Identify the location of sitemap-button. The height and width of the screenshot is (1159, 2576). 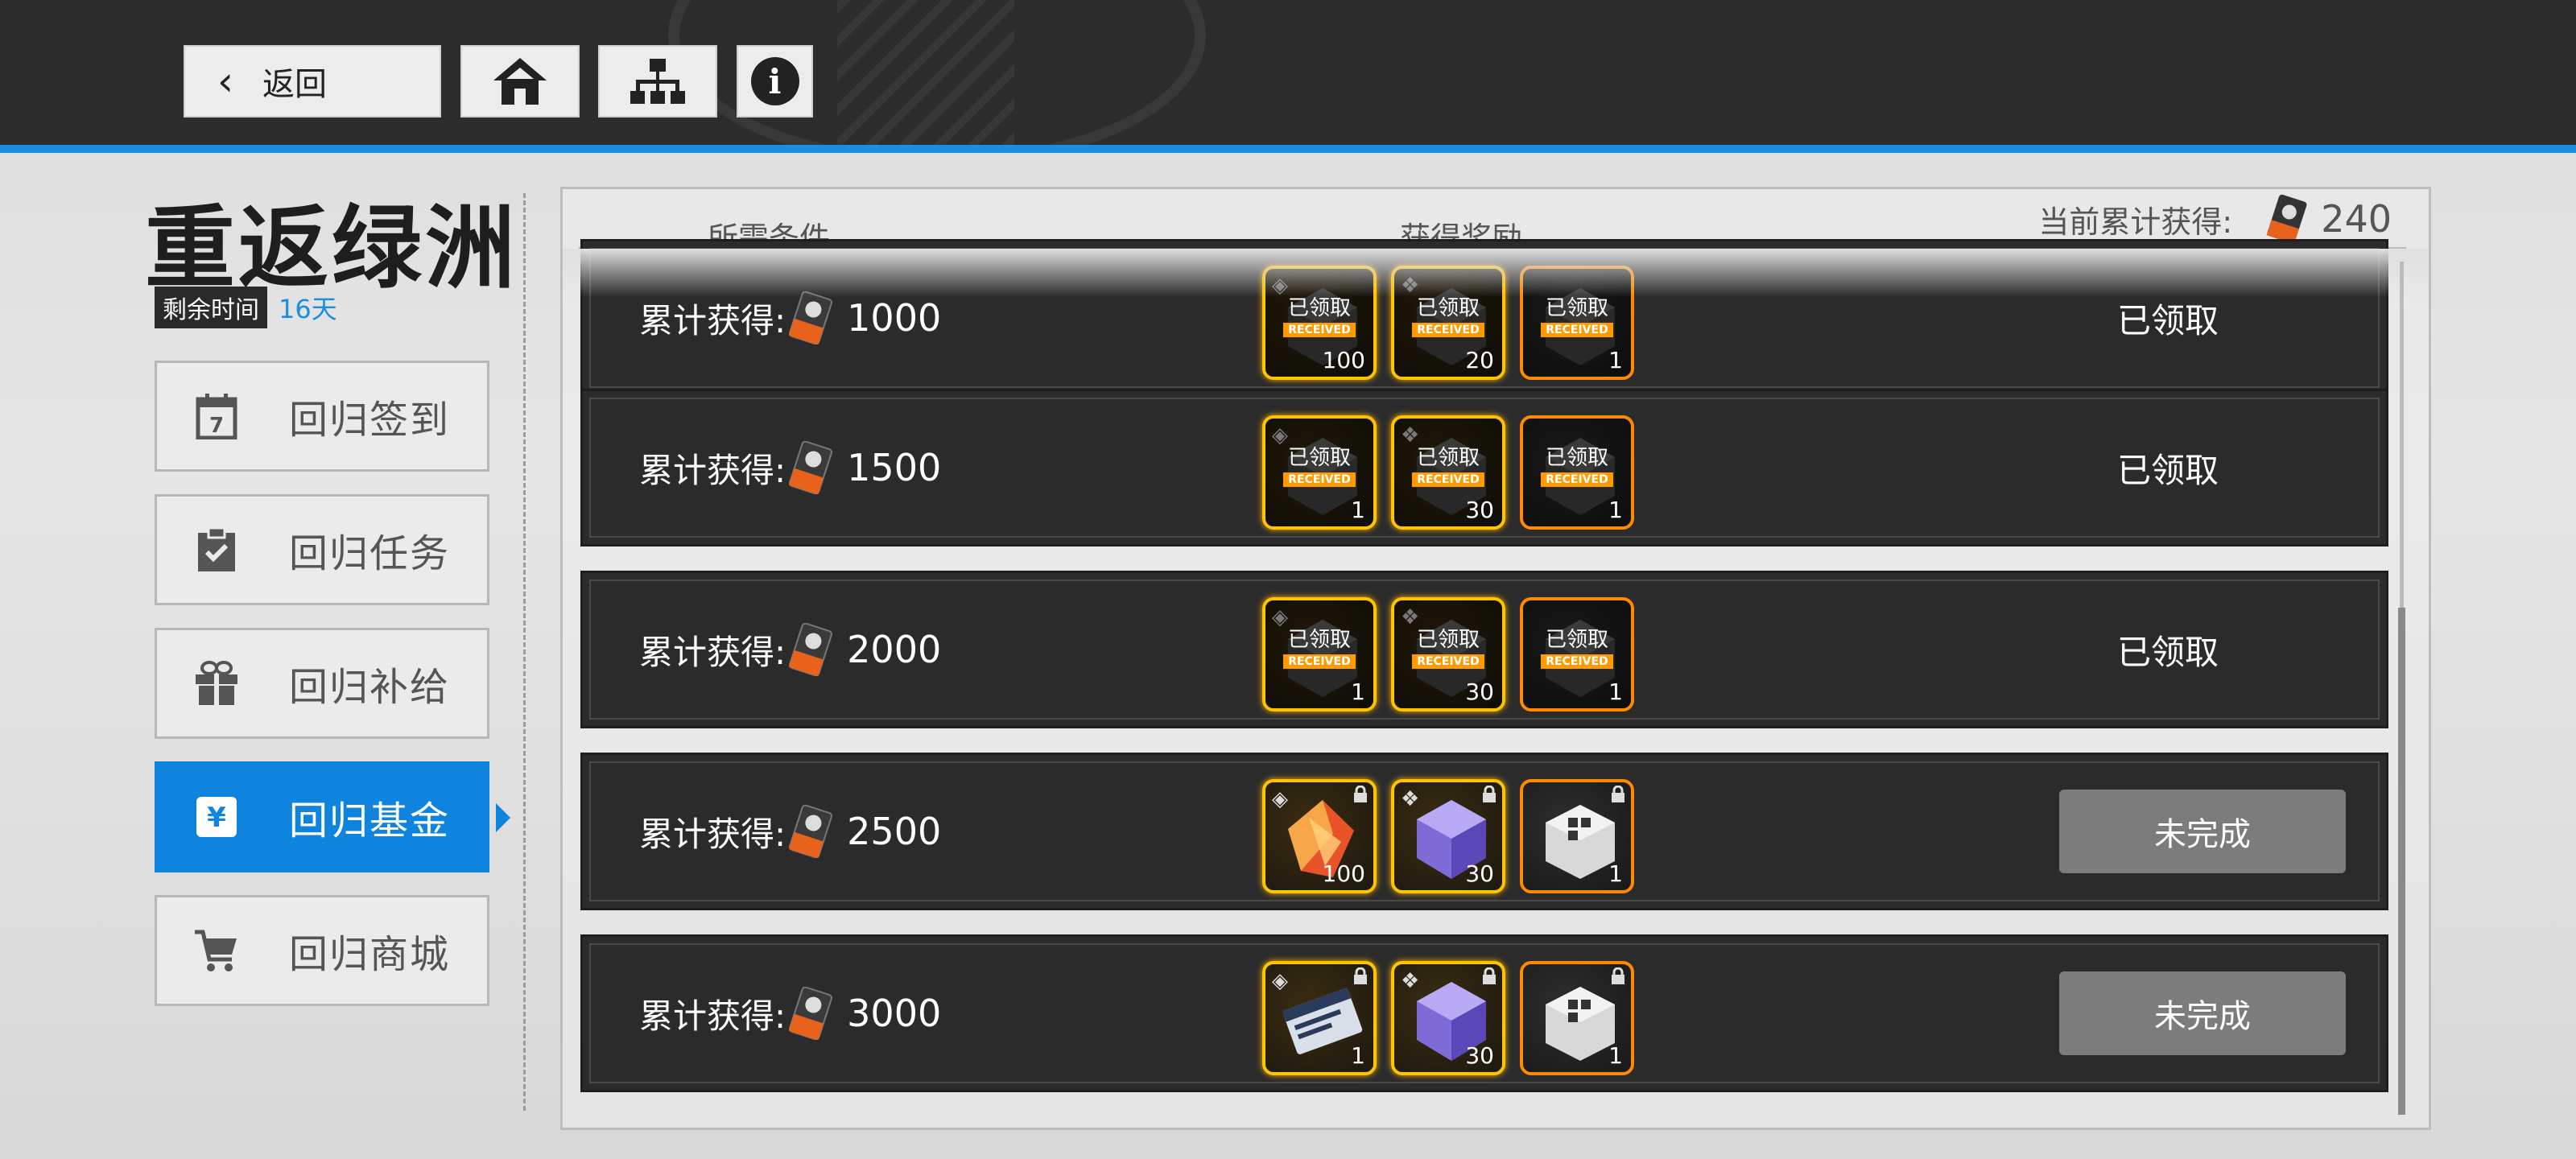
(657, 81).